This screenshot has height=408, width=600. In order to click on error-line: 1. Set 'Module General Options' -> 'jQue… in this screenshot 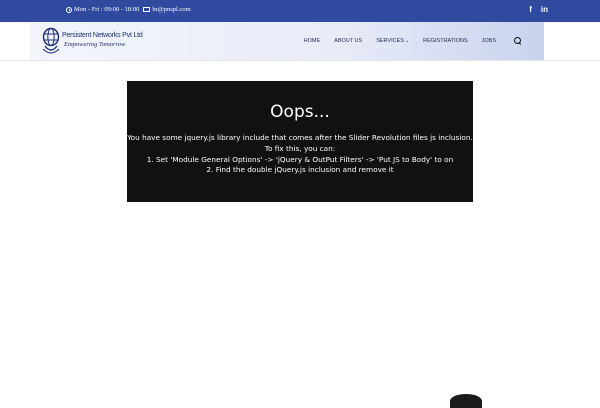, I will do `click(300, 159)`.